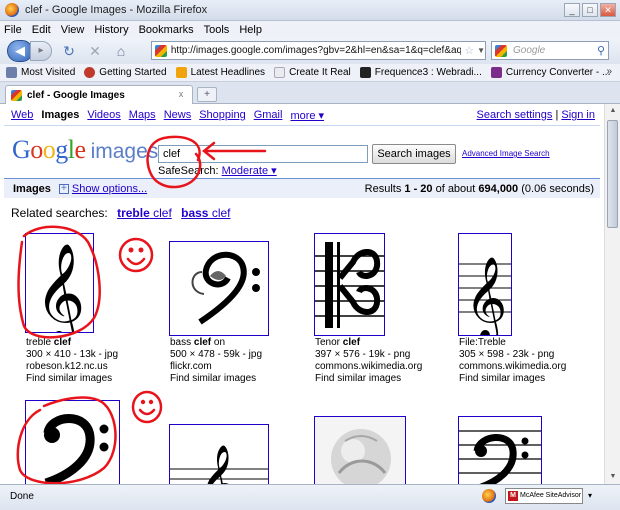 This screenshot has width=620, height=510. What do you see at coordinates (590, 10) in the screenshot?
I see `maximize-button: □` at bounding box center [590, 10].